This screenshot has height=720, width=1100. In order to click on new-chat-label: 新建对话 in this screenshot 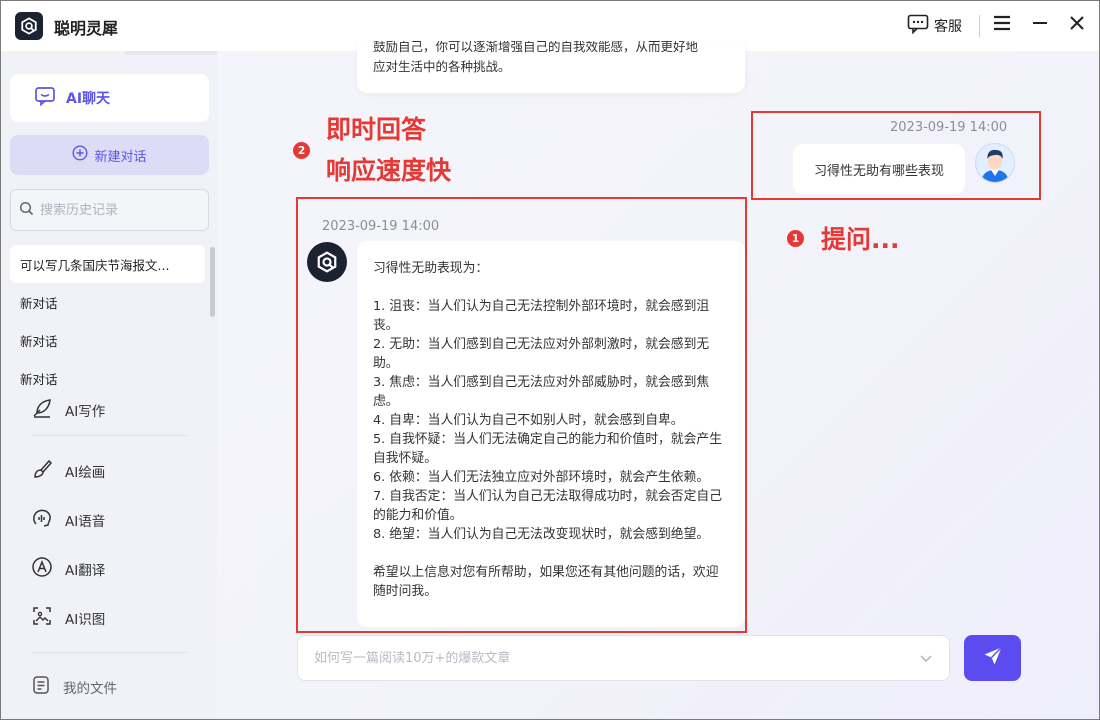, I will do `click(120, 157)`.